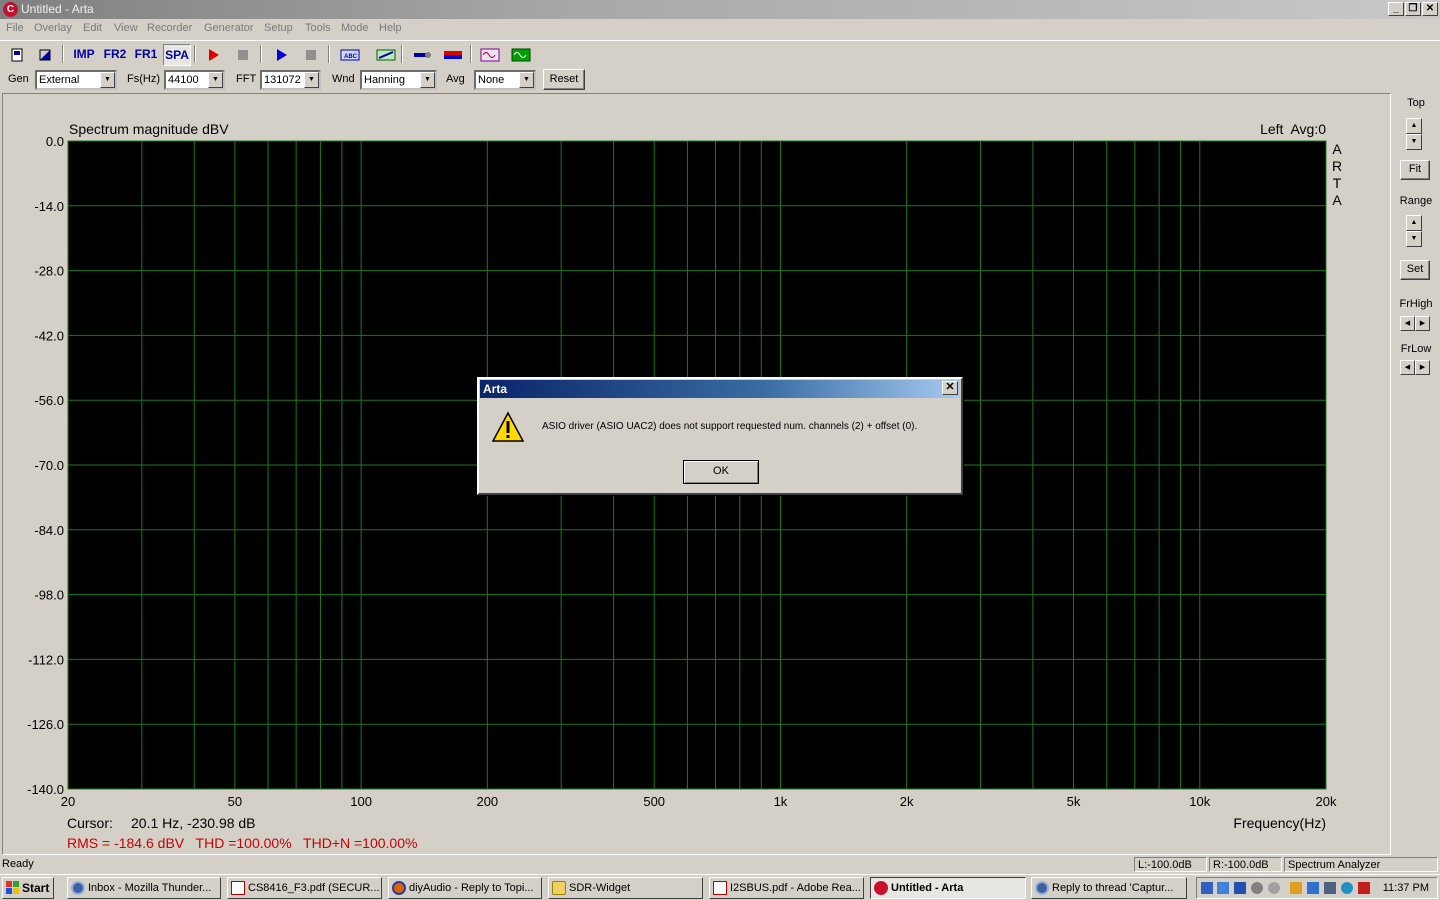 This screenshot has width=1440, height=900. I want to click on dialog-close-icon: ✕, so click(950, 388).